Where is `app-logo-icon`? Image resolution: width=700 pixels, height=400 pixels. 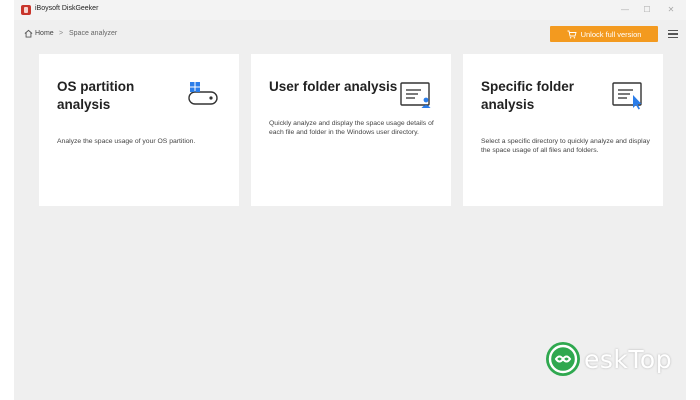
app-logo-icon is located at coordinates (26, 10).